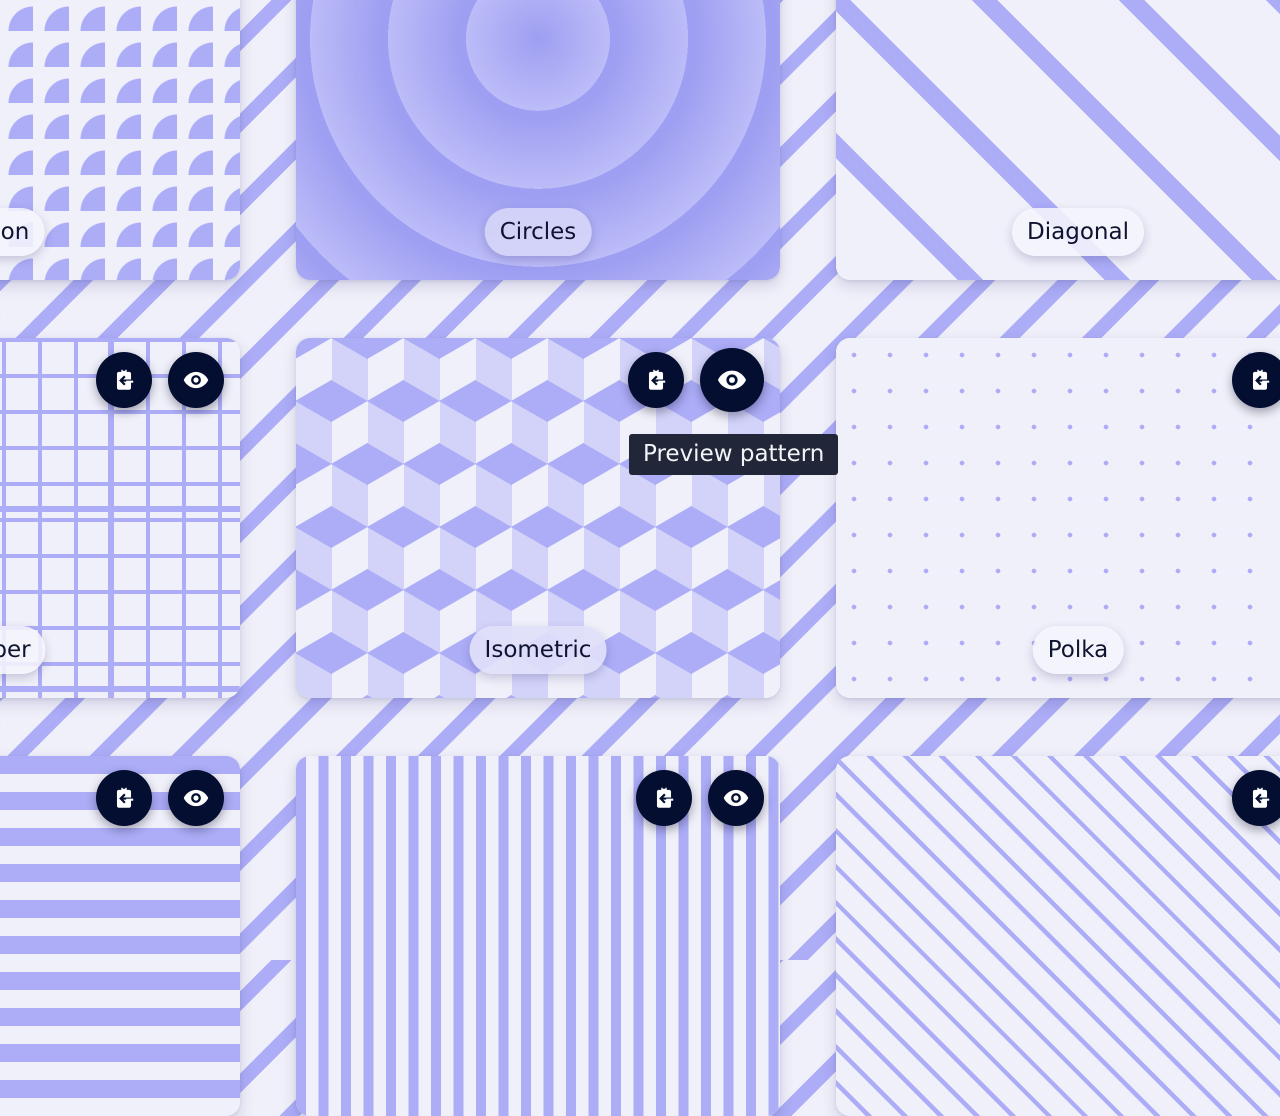 Image resolution: width=1280 pixels, height=1116 pixels. Describe the element at coordinates (1058, 140) in the screenshot. I see `pattern-card-diagonal: Diagonal` at that location.